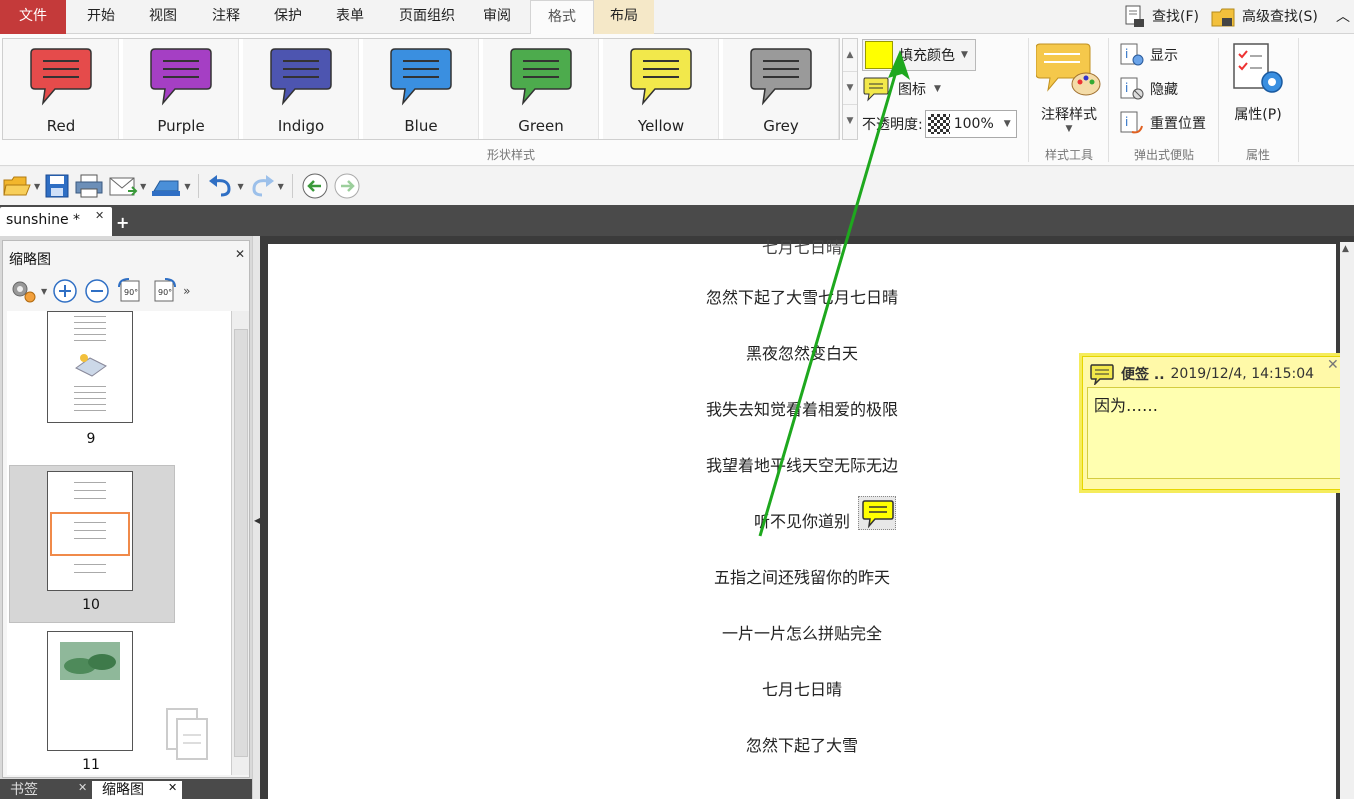  Describe the element at coordinates (1148, 89) in the screenshot. I see `hide-button: i 隐藏` at that location.